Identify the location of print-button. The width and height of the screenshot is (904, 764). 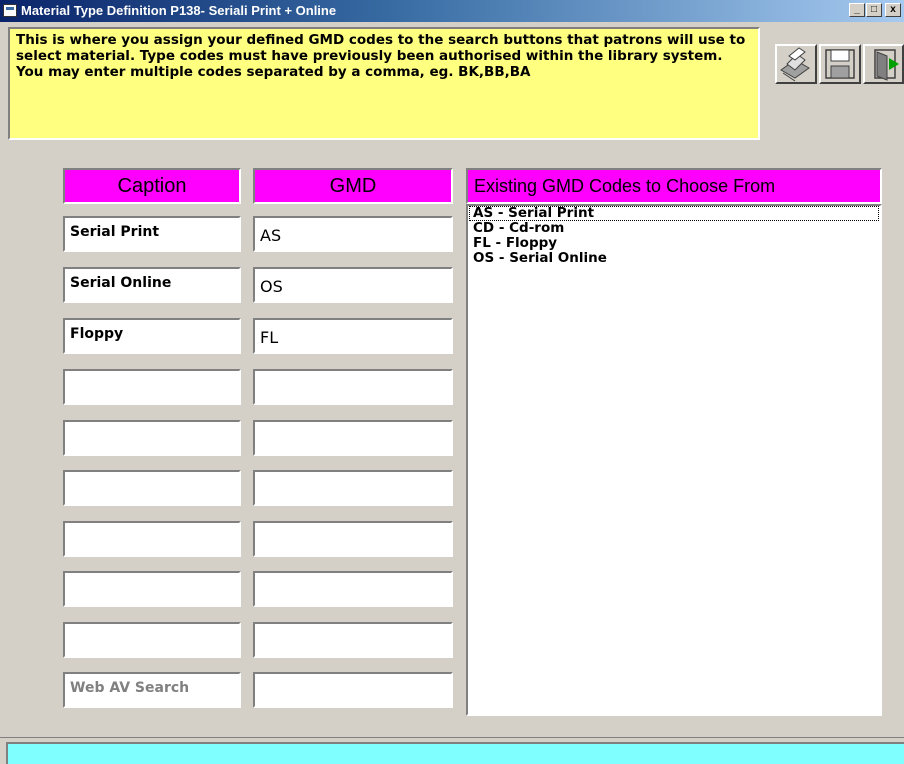
(796, 64).